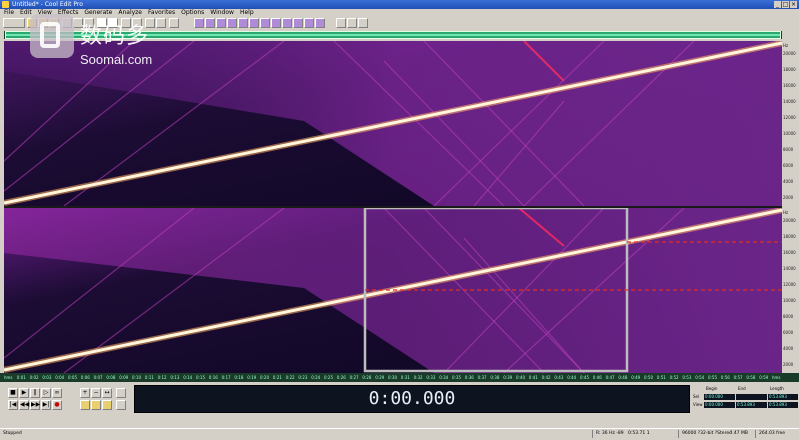  I want to click on rewind-icon: ◀◀, so click(24, 405).